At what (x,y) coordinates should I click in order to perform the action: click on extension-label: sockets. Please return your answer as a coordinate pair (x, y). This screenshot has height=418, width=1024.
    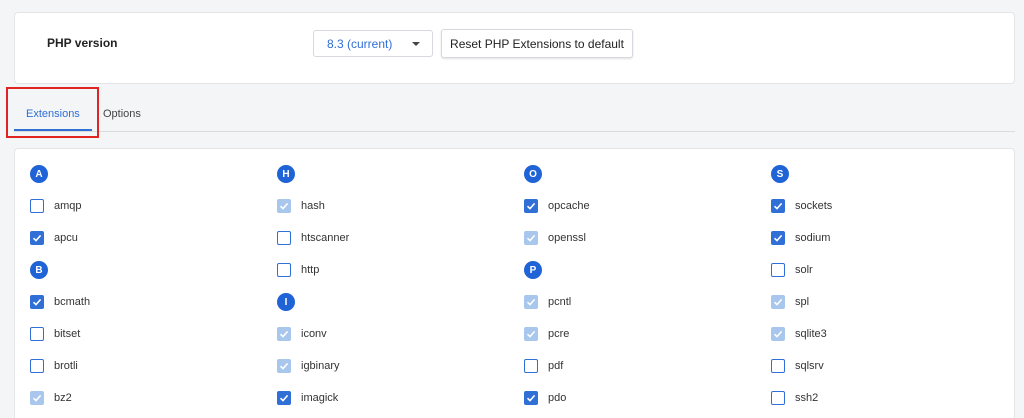
    Looking at the image, I should click on (814, 206).